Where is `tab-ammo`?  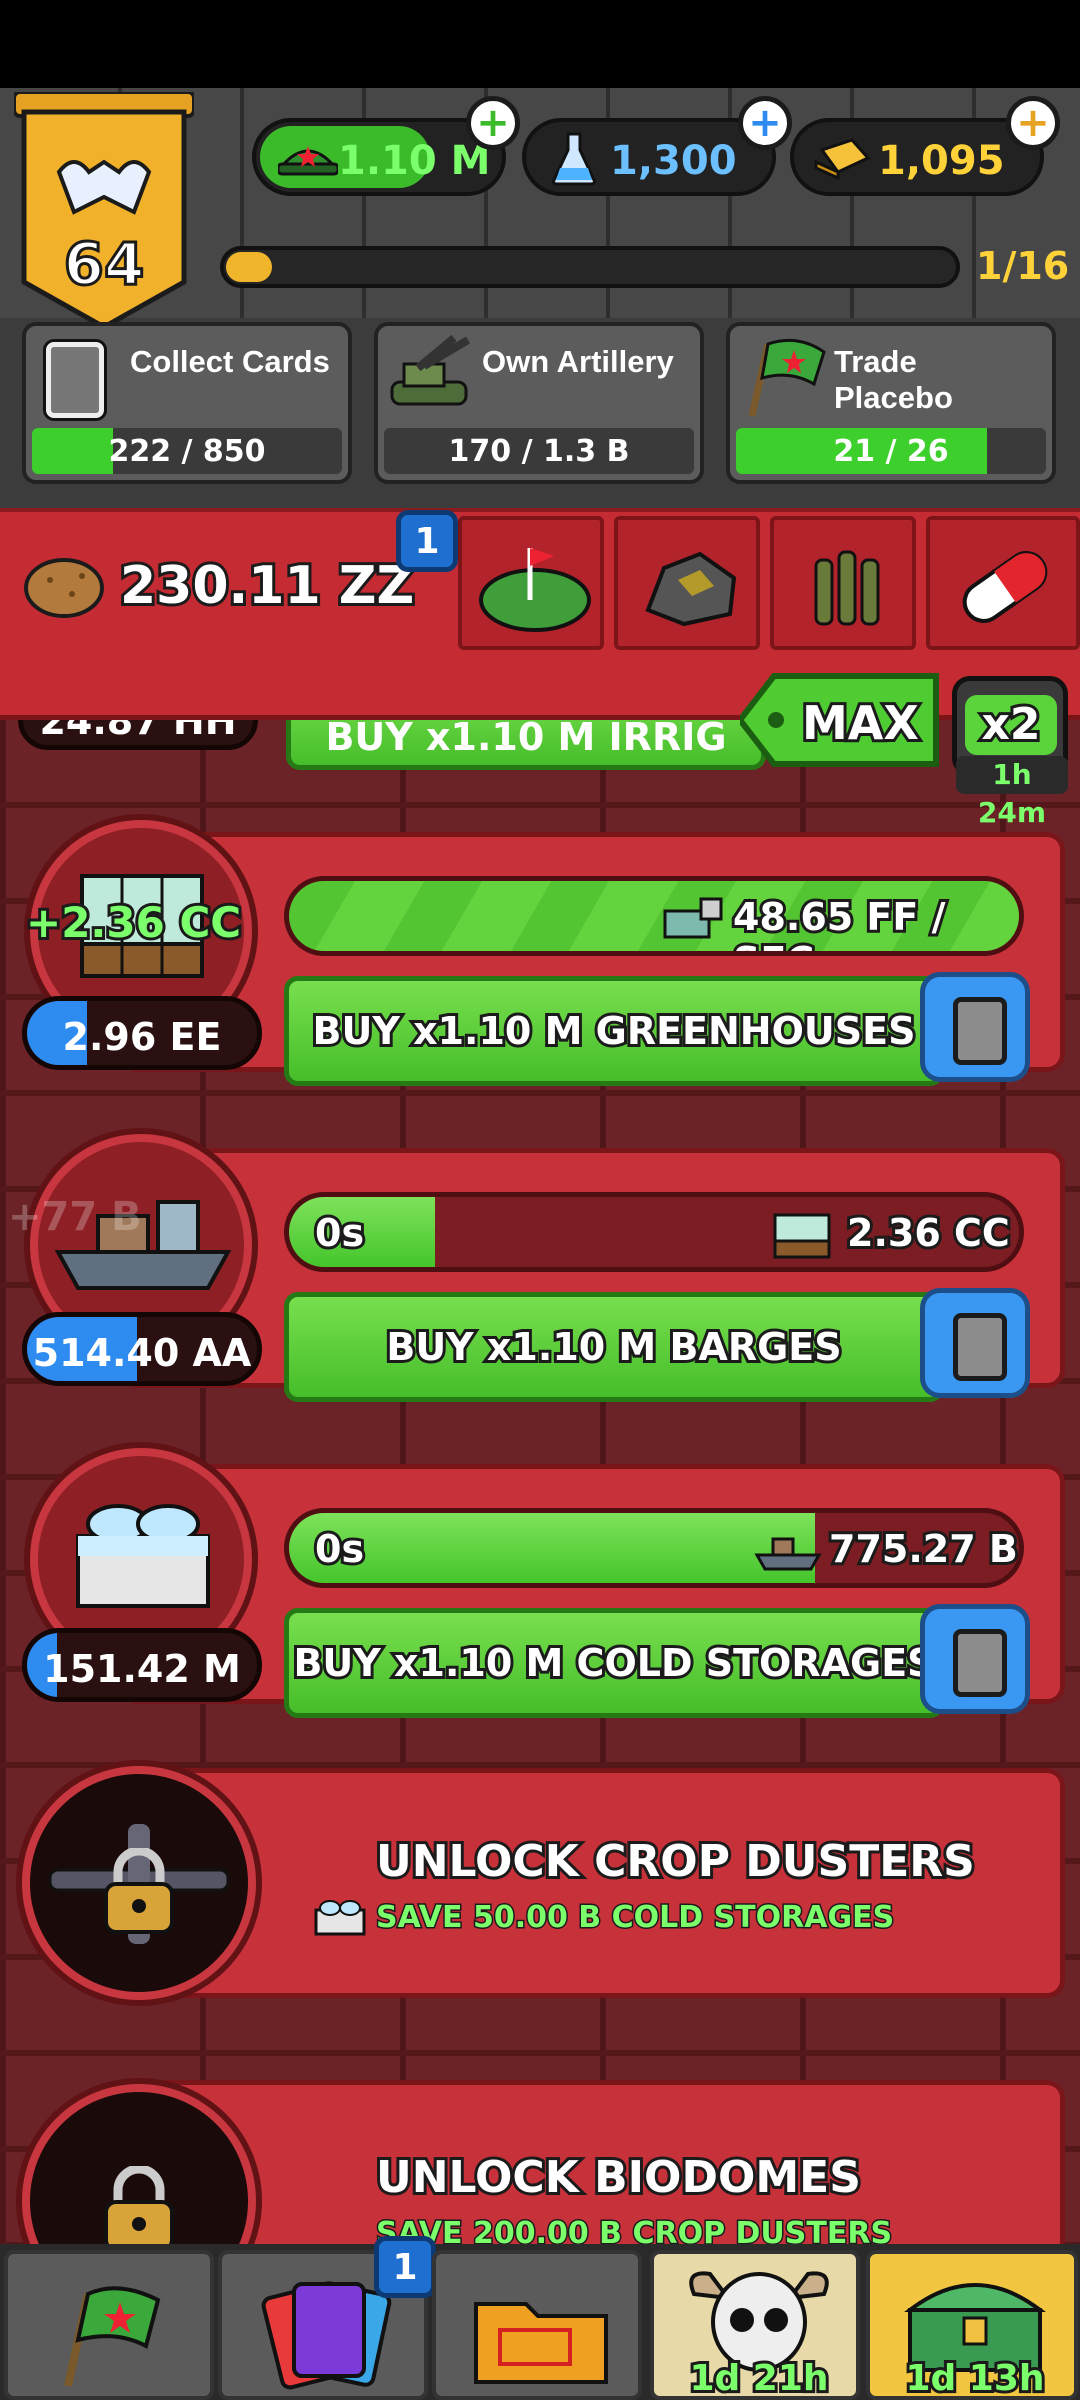 tab-ammo is located at coordinates (843, 583).